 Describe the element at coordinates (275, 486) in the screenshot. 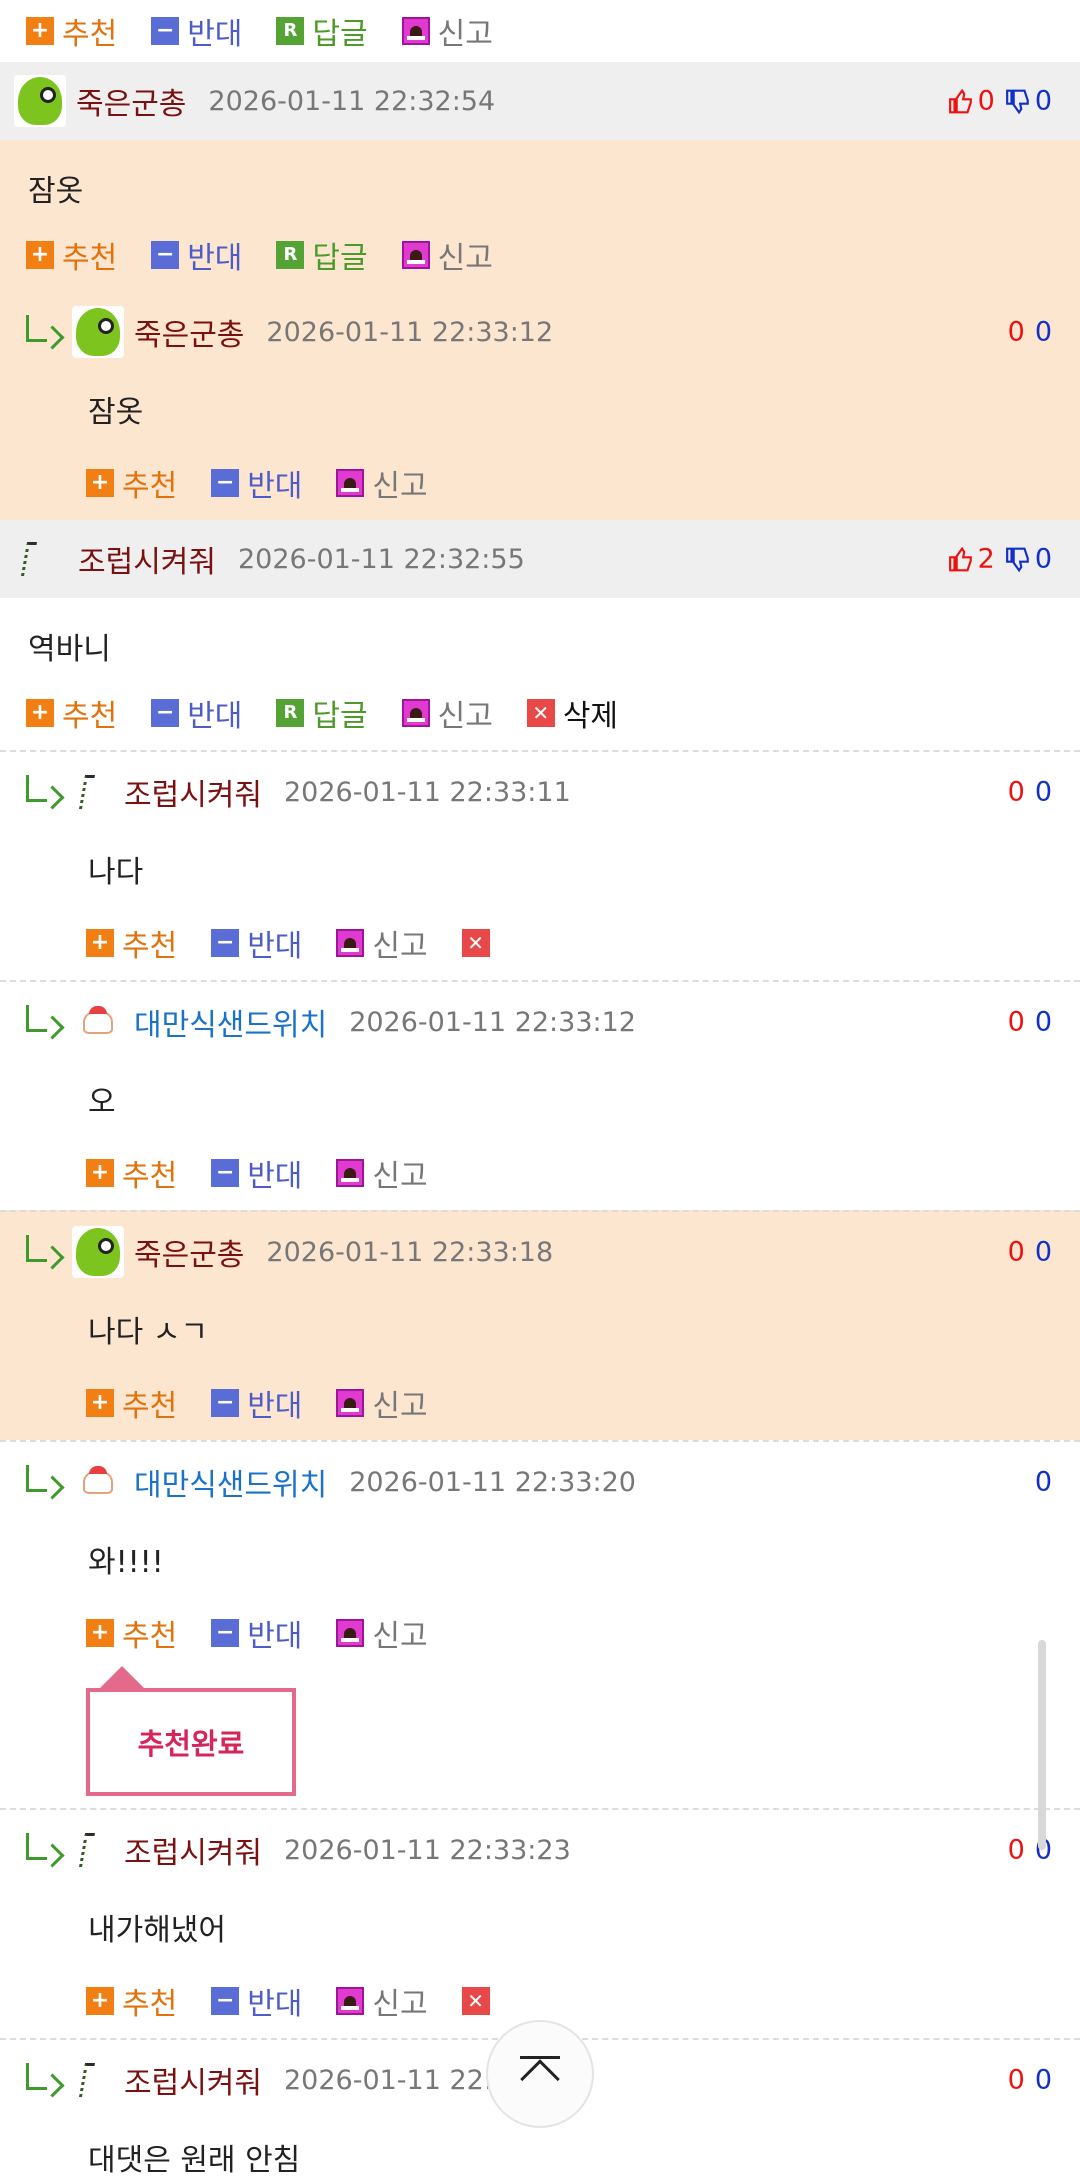

I see `oppose-label: 반대` at that location.